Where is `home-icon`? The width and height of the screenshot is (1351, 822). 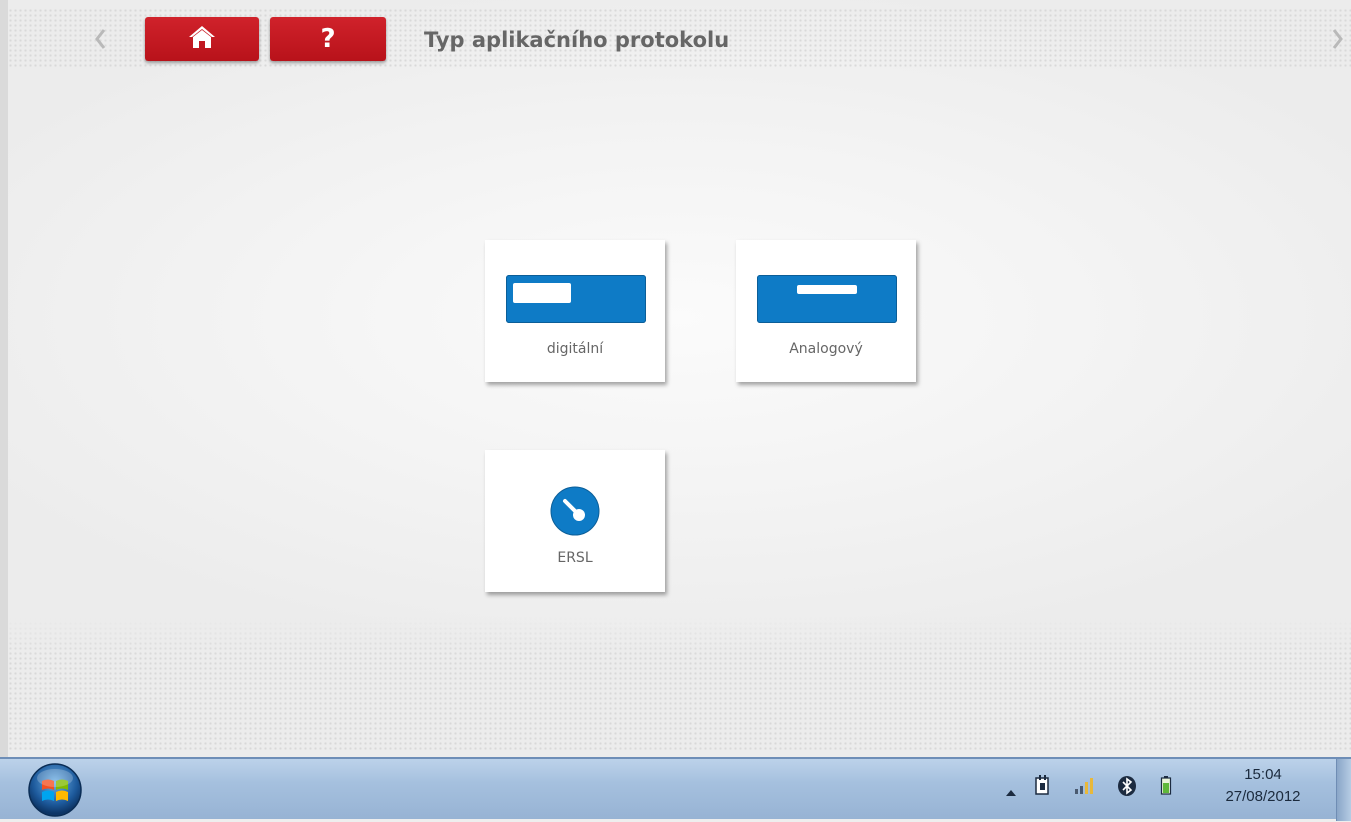 home-icon is located at coordinates (202, 39).